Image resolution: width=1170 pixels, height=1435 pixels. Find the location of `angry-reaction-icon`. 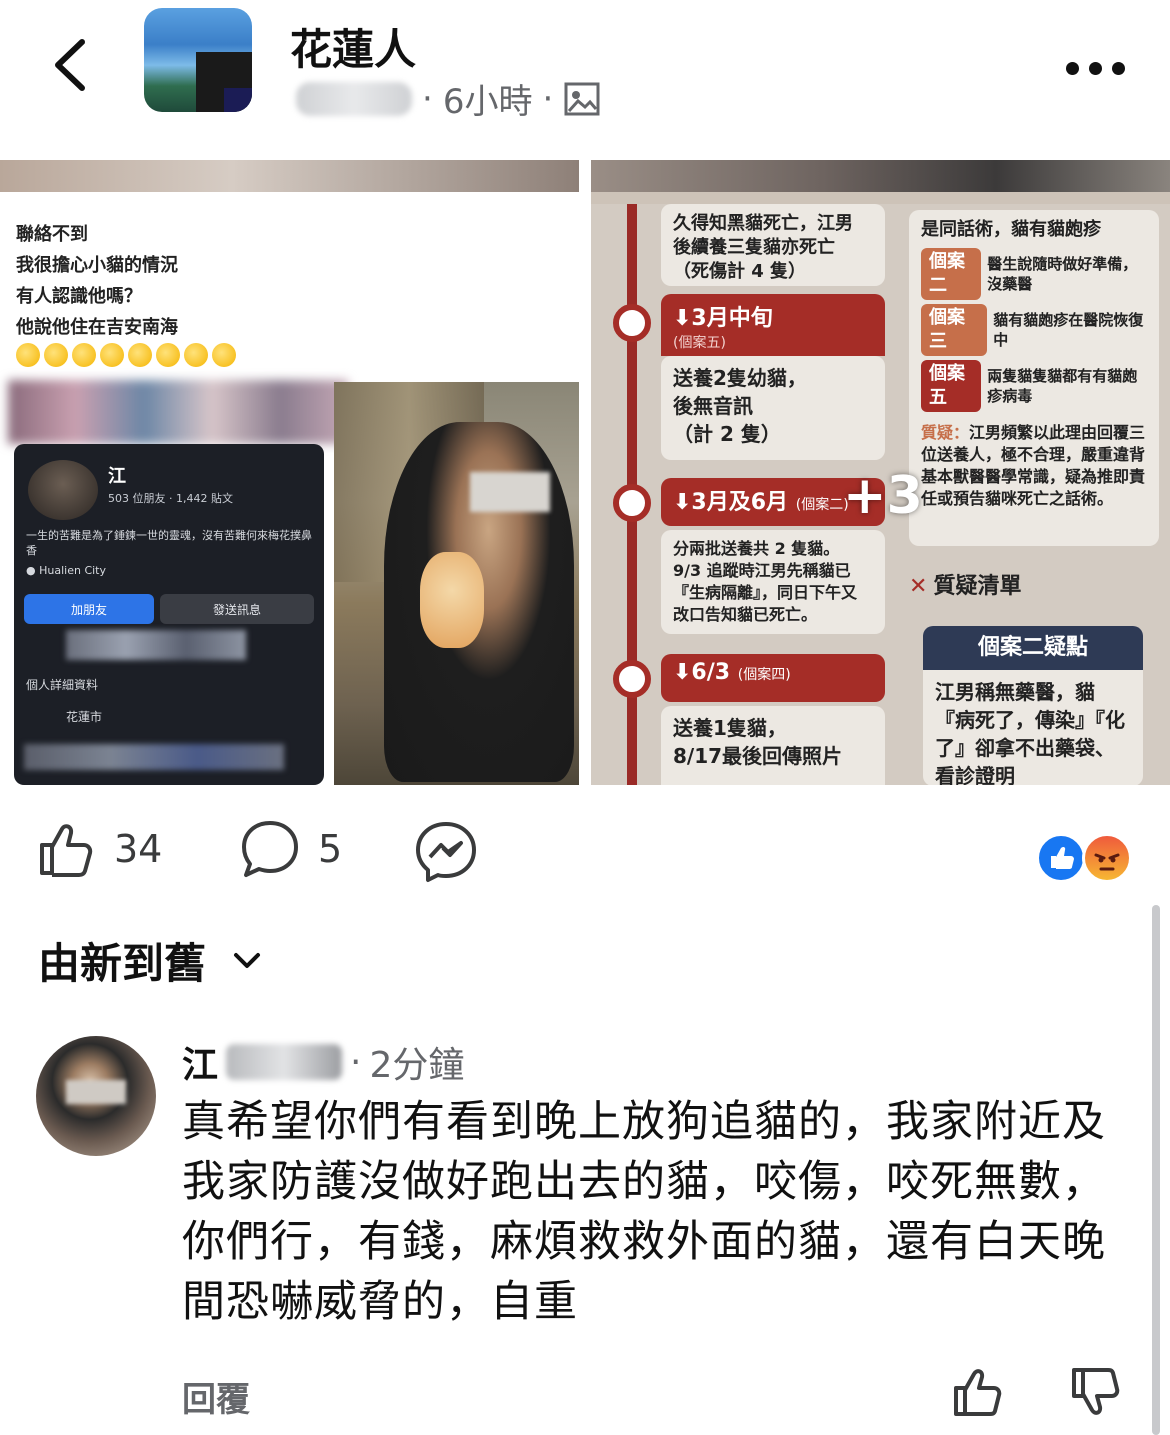

angry-reaction-icon is located at coordinates (1107, 858).